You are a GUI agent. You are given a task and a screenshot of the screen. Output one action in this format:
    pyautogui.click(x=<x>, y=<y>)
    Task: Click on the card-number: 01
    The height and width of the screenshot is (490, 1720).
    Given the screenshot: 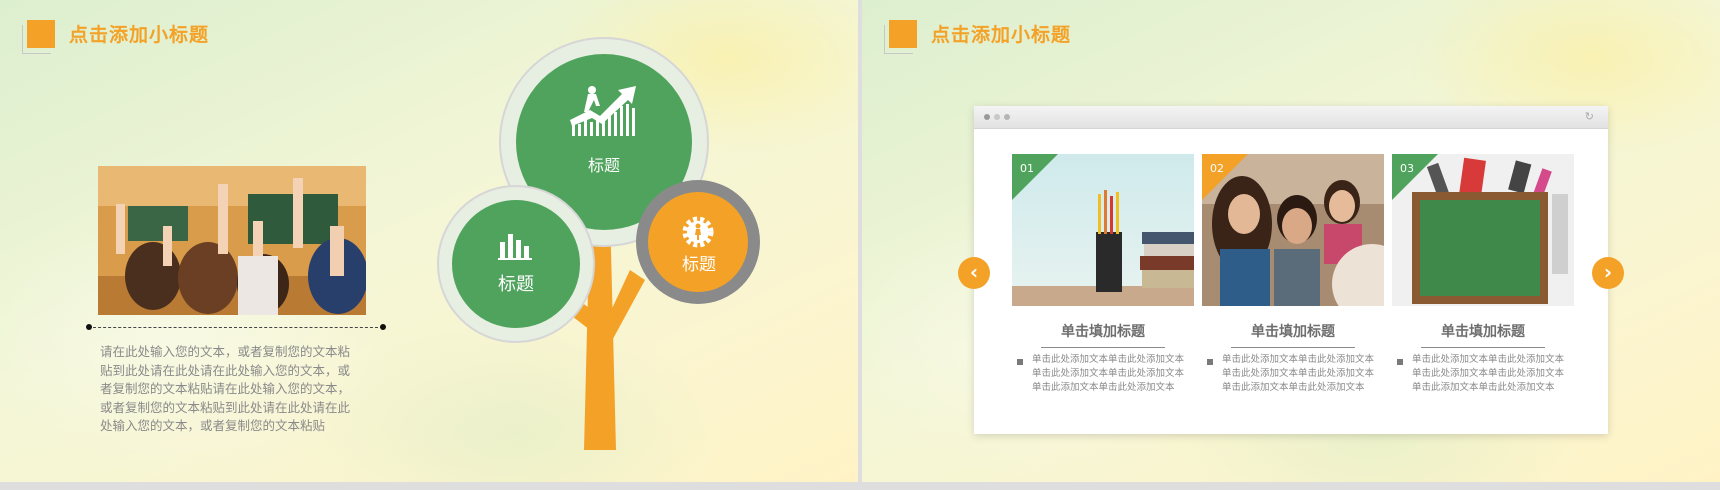 What is the action you would take?
    pyautogui.click(x=1027, y=168)
    